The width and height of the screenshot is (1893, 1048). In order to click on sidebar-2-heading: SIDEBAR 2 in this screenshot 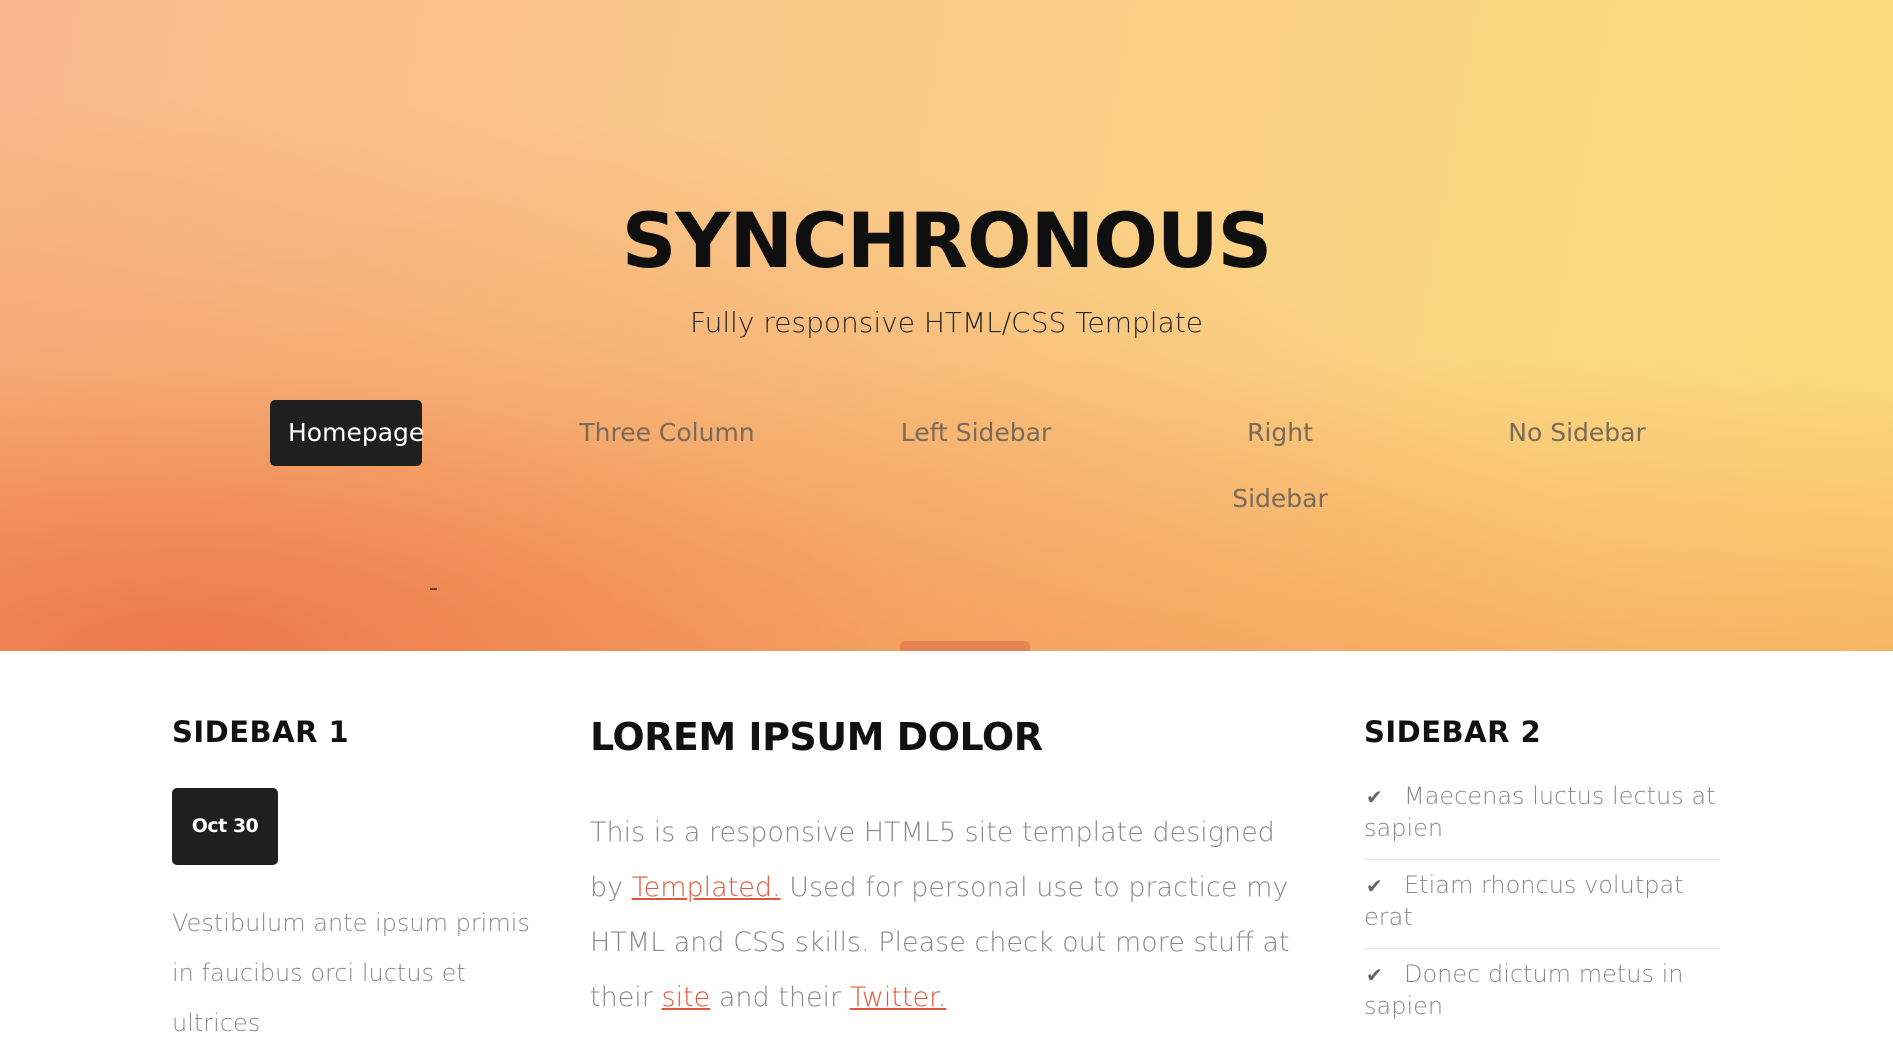, I will do `click(1453, 732)`.